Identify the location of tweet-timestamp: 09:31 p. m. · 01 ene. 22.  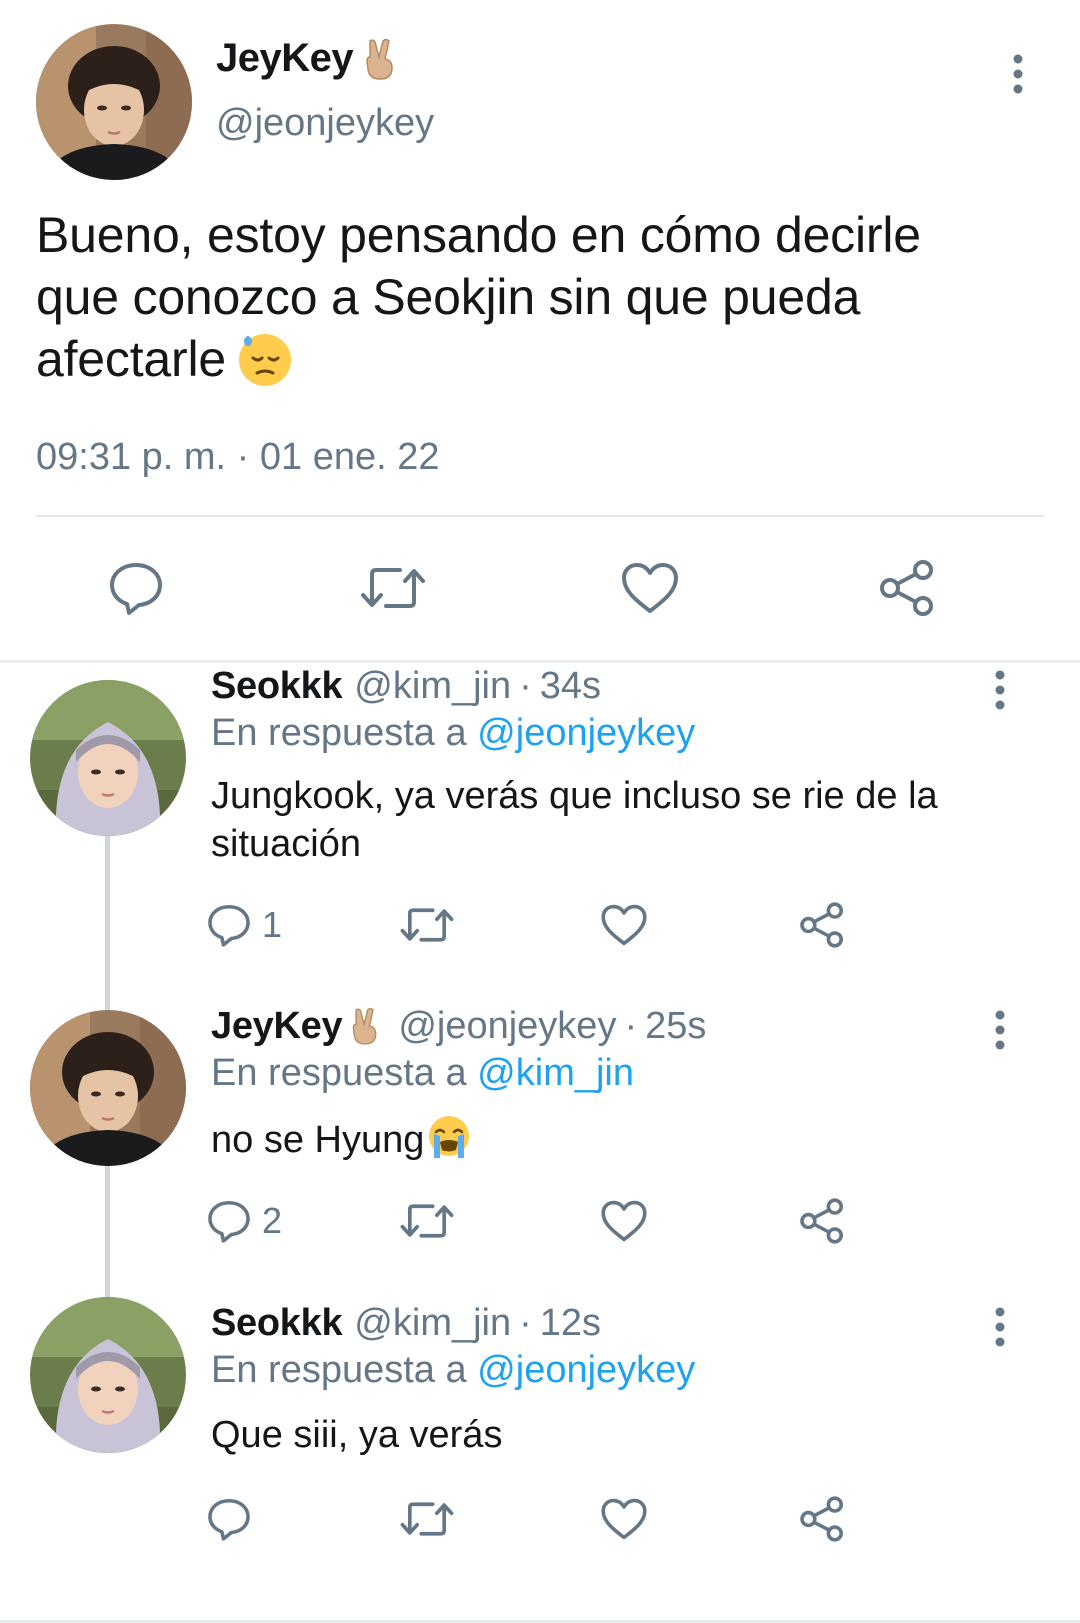
(238, 457).